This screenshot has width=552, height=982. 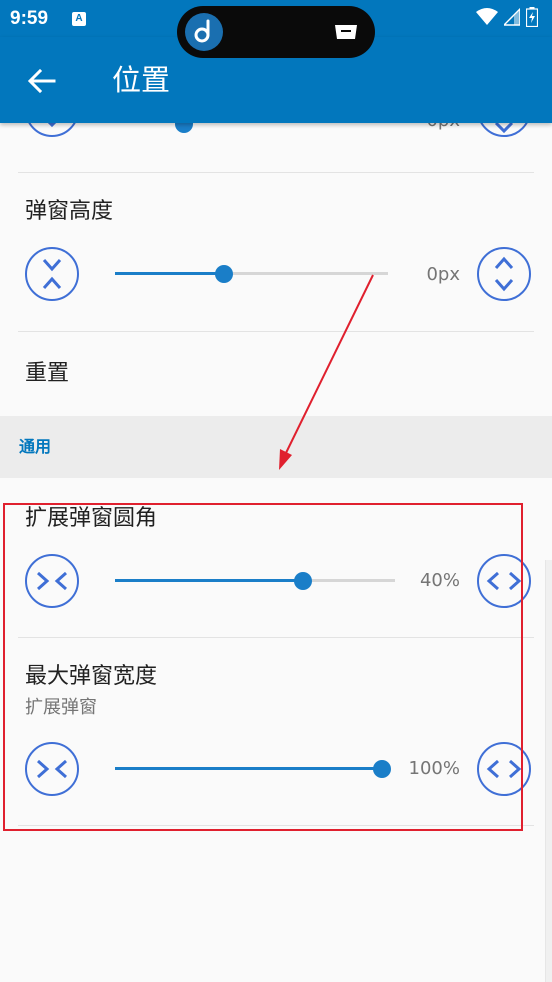 I want to click on status-icons, so click(x=507, y=17).